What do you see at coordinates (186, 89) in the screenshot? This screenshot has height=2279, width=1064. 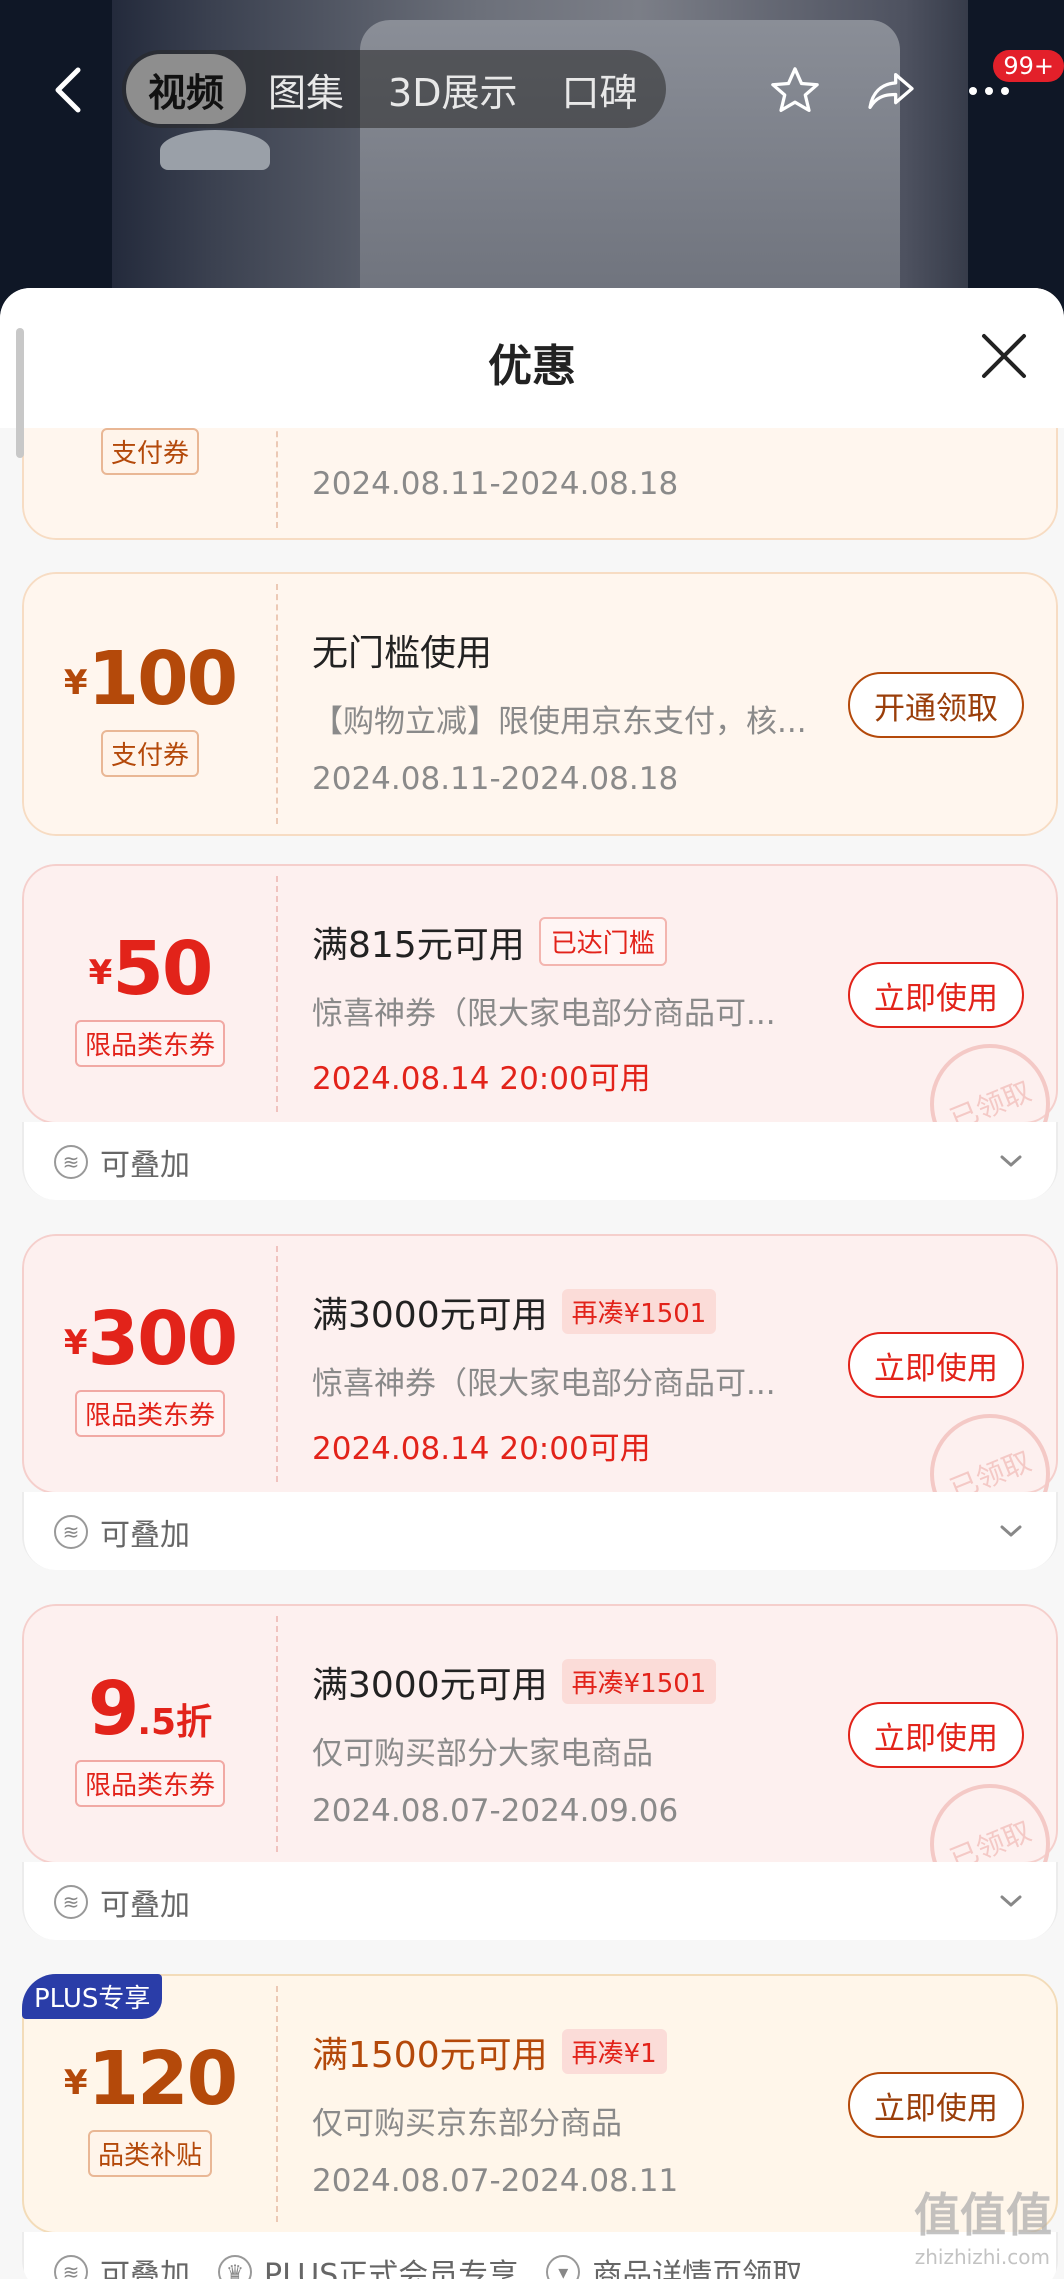 I see `tab-video: 视频` at bounding box center [186, 89].